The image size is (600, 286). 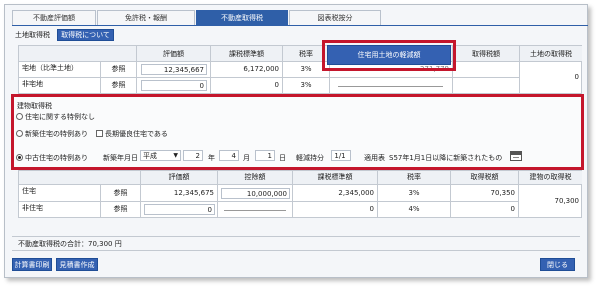 I want to click on month-input: 4, so click(x=229, y=155).